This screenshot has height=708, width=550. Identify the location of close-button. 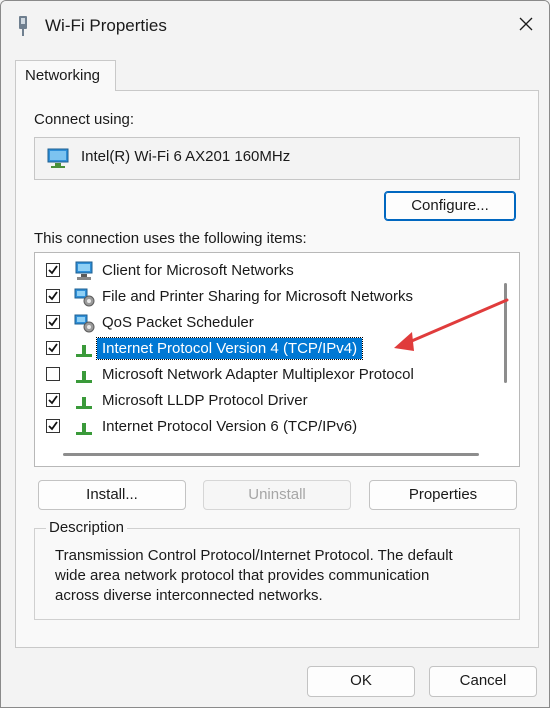
(526, 24).